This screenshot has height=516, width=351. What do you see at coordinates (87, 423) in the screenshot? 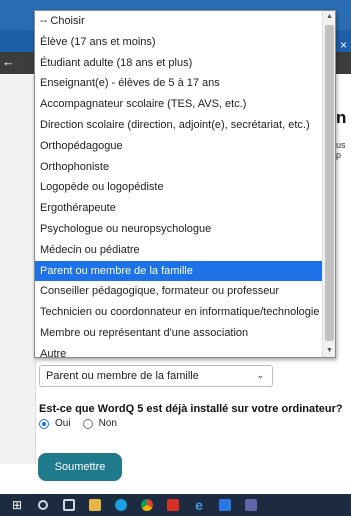
I see `radio-no` at bounding box center [87, 423].